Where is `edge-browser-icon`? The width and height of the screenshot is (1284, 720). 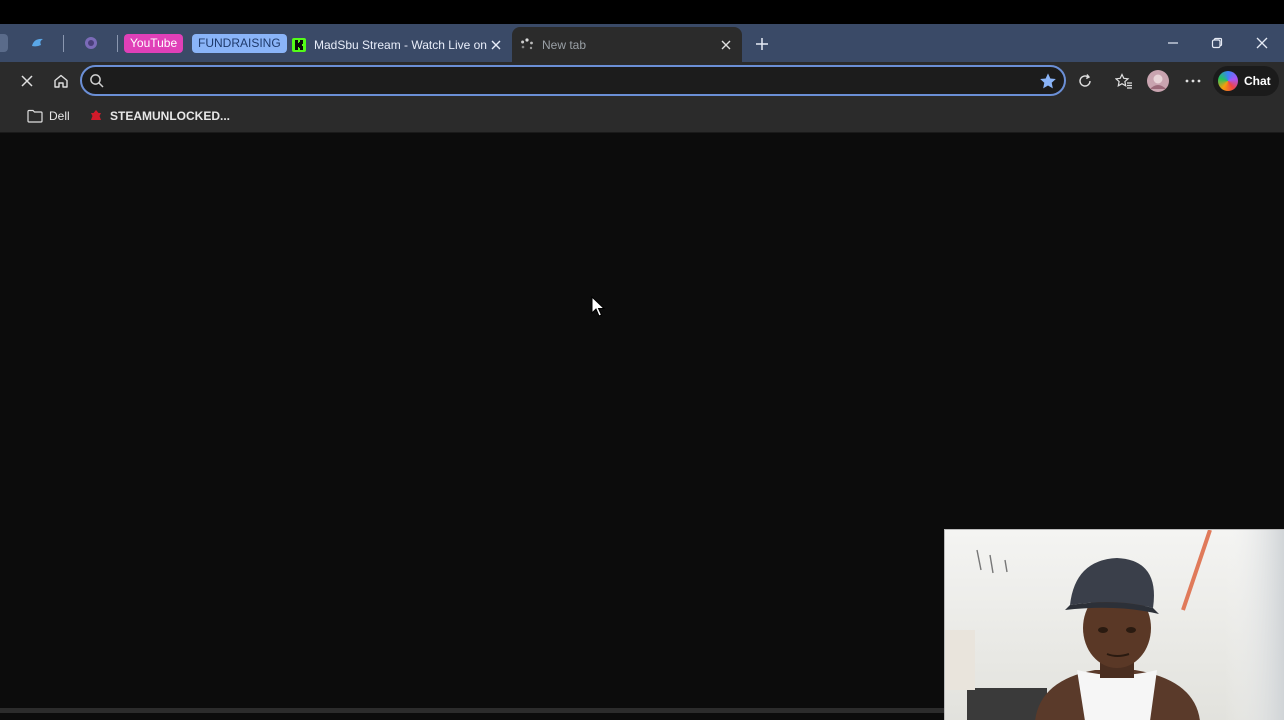 edge-browser-icon is located at coordinates (37, 42).